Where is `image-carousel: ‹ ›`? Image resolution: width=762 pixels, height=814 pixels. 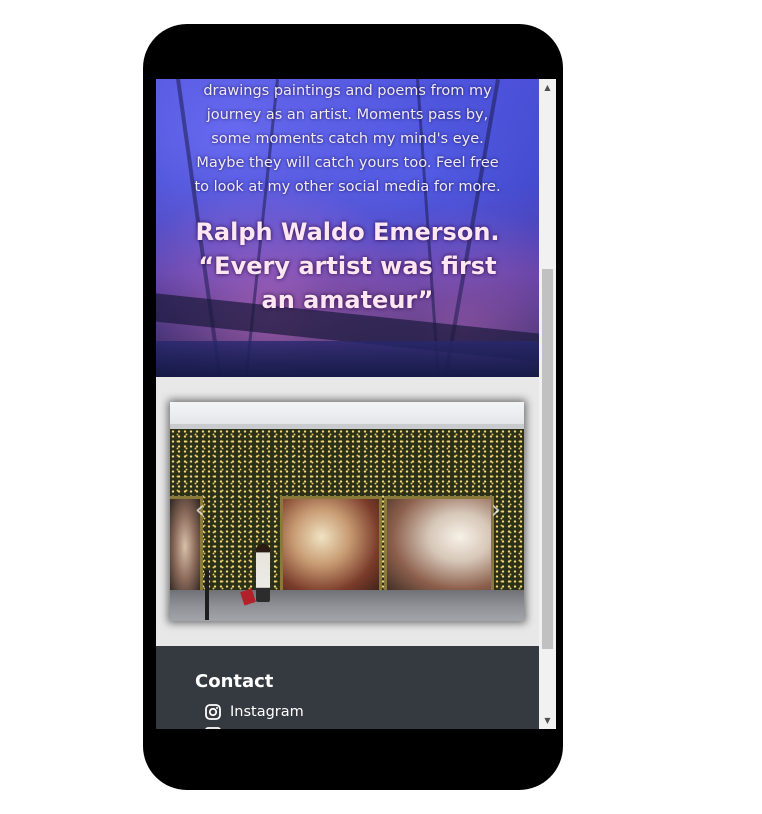 image-carousel: ‹ › is located at coordinates (347, 511).